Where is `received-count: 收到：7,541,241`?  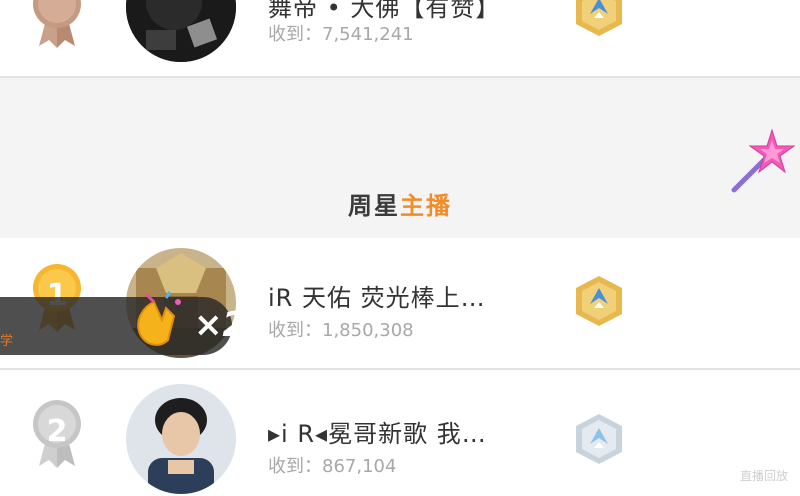
received-count: 收到：7,541,241 is located at coordinates (341, 34).